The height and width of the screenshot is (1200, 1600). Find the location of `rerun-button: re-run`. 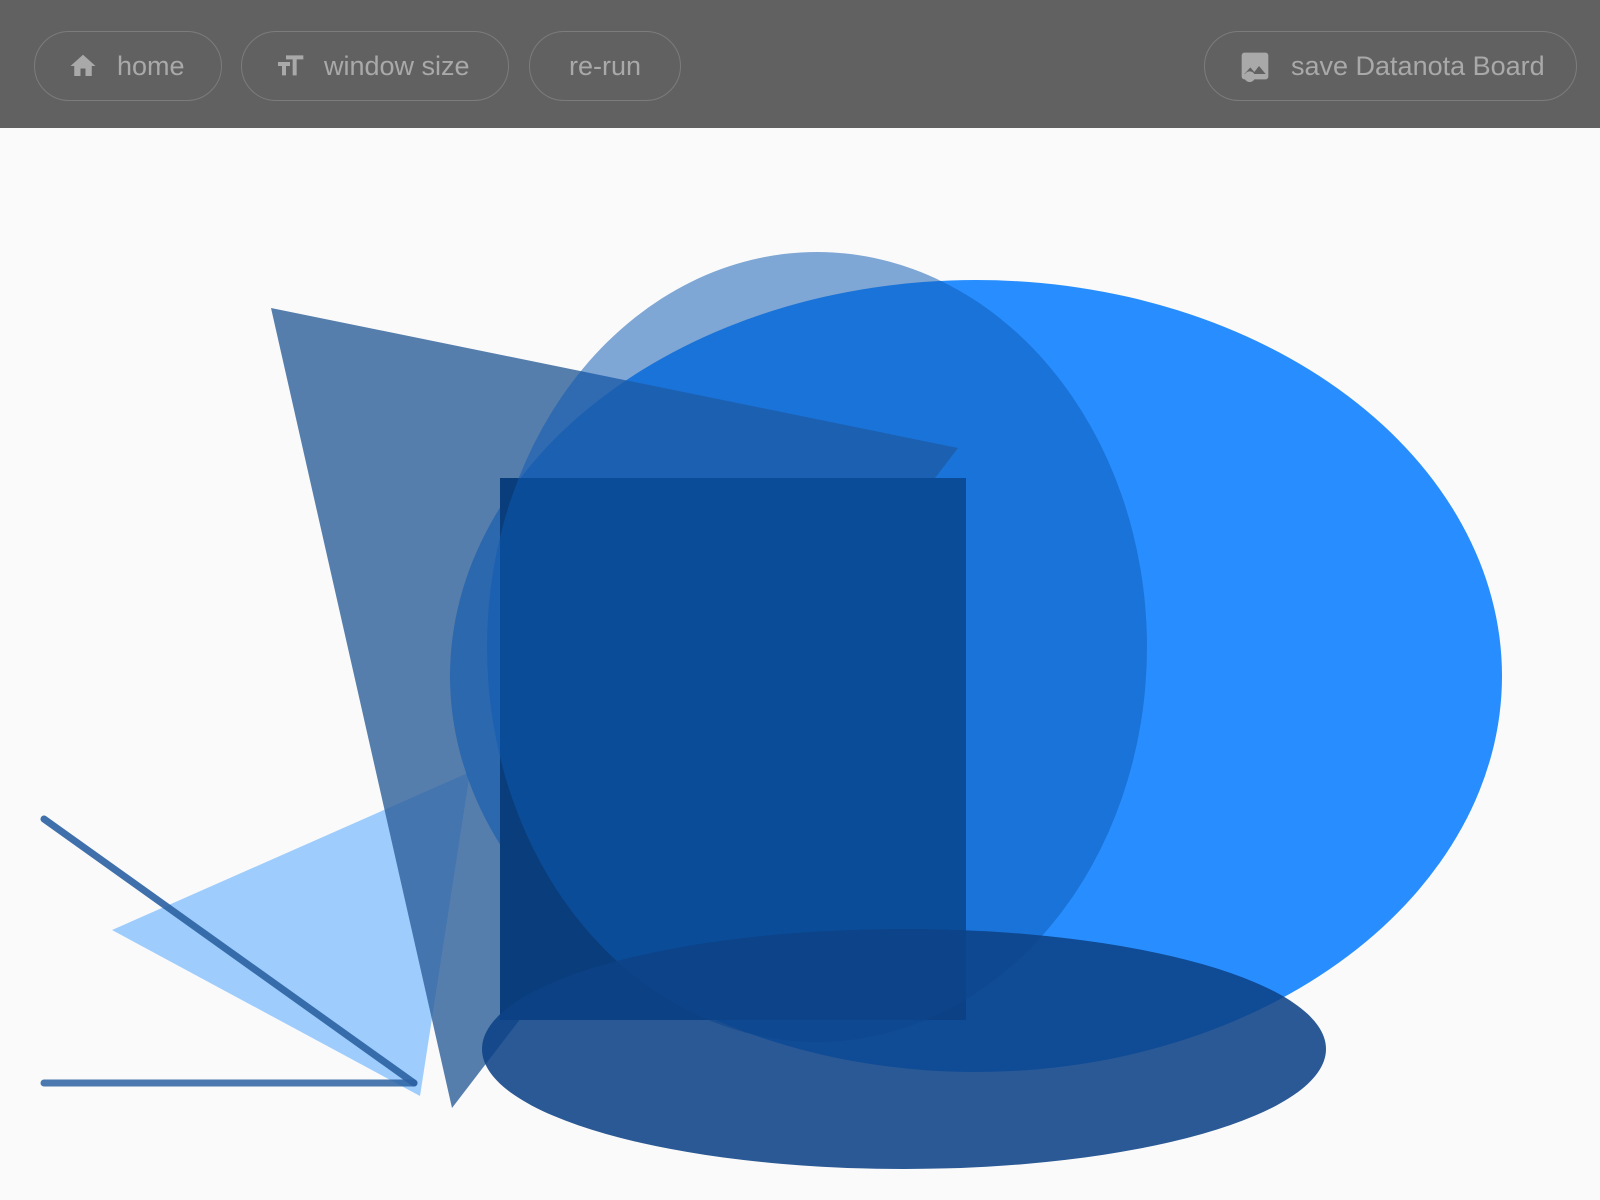

rerun-button: re-run is located at coordinates (605, 66).